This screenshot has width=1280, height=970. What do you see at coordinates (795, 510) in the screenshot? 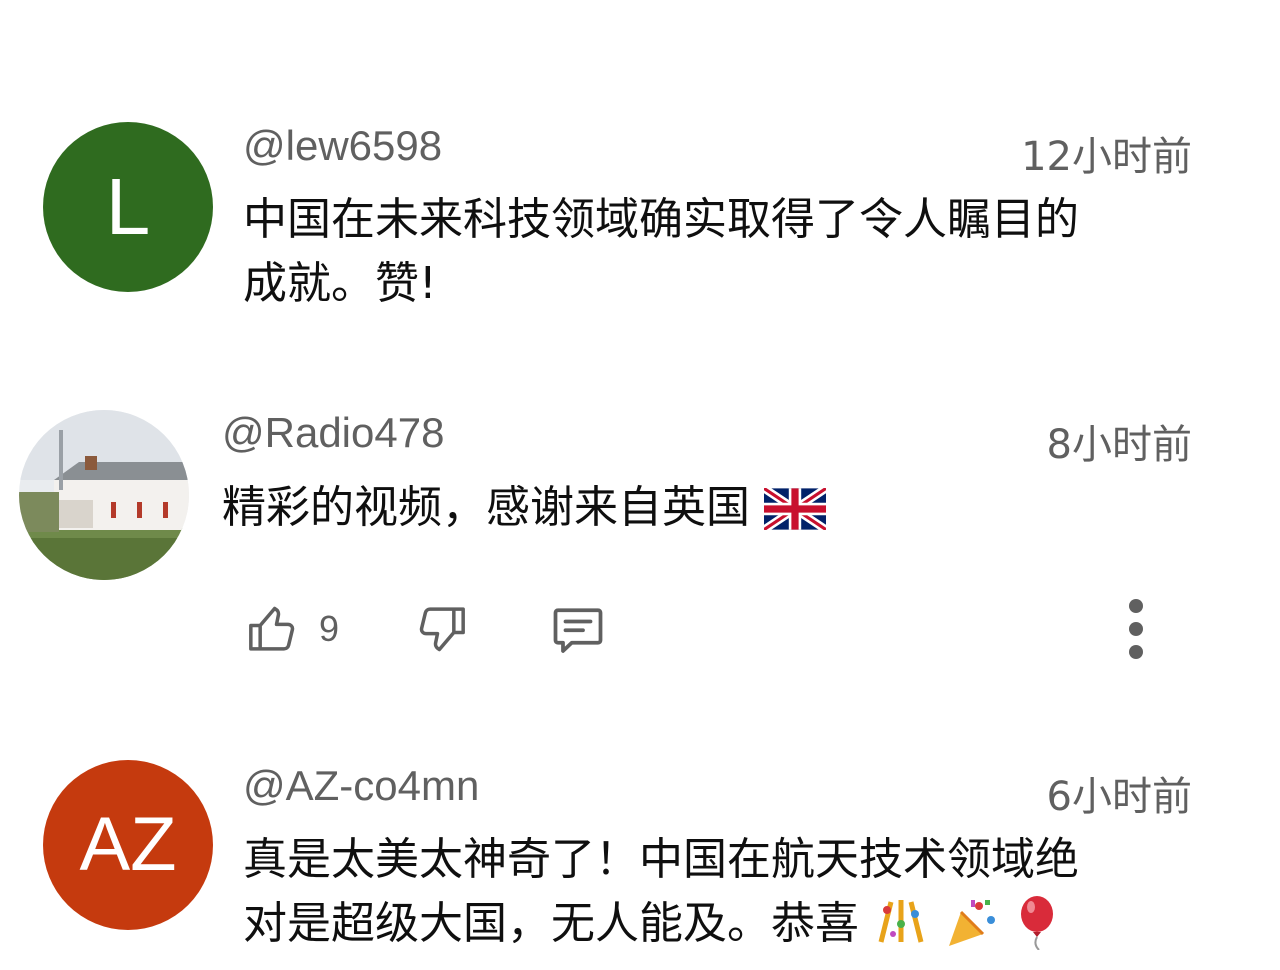
I see `uk-flag-icon` at bounding box center [795, 510].